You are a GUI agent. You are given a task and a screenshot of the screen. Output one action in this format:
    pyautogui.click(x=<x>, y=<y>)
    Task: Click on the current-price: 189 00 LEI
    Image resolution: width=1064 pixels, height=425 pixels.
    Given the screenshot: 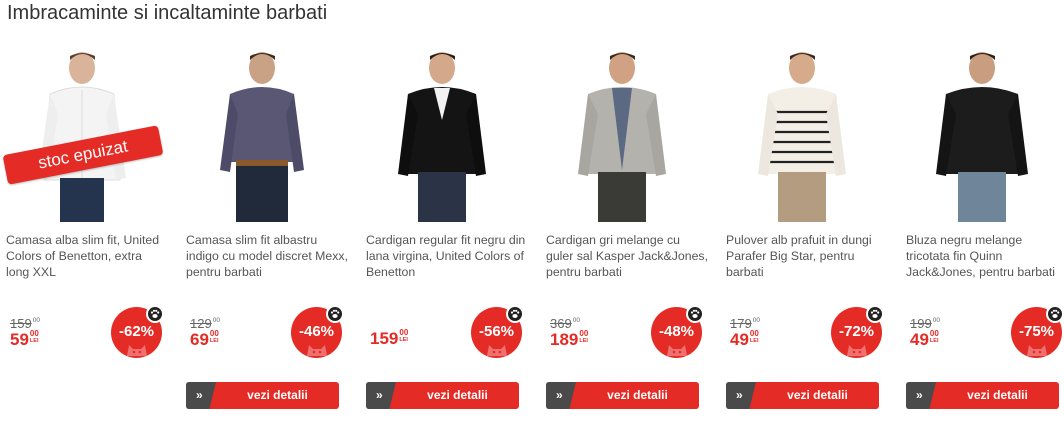 What is the action you would take?
    pyautogui.click(x=569, y=339)
    